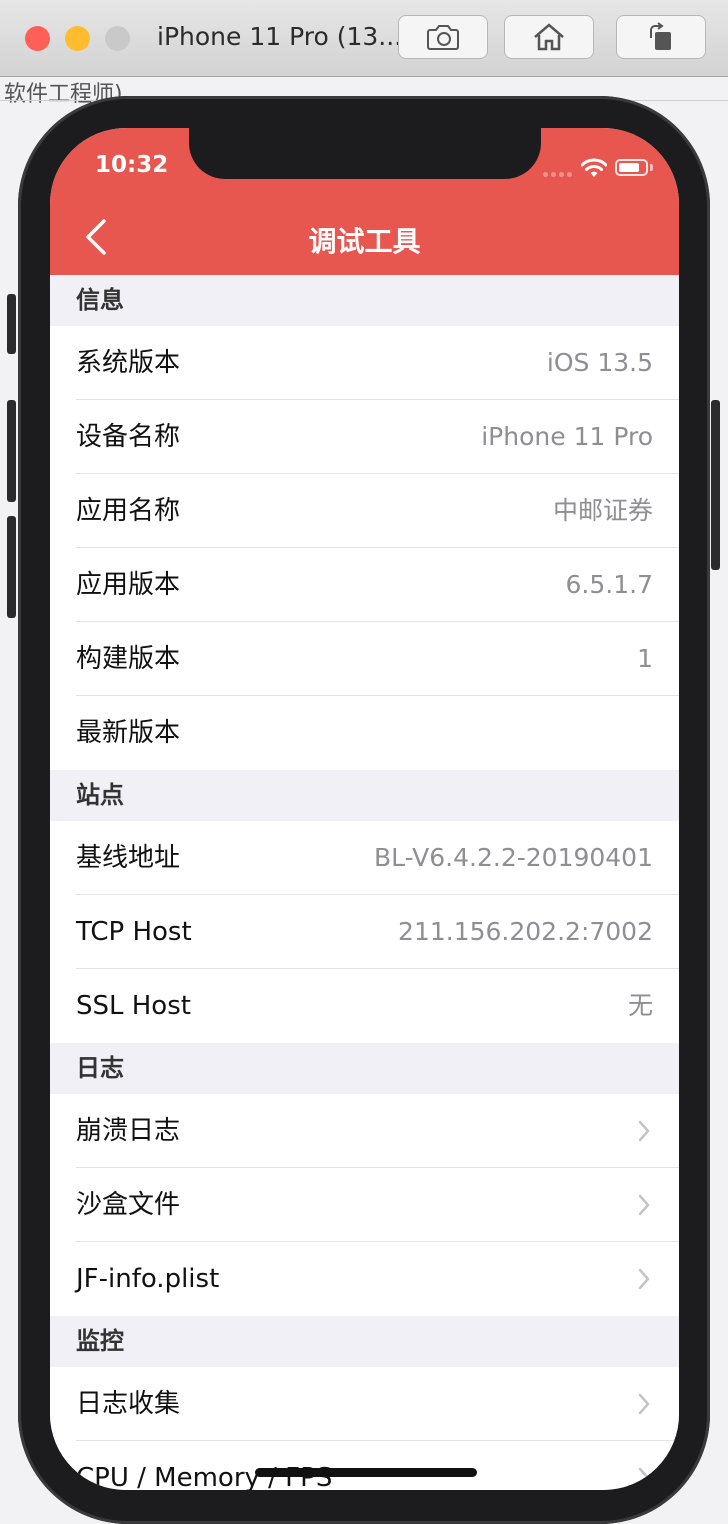  Describe the element at coordinates (364, 201) in the screenshot. I see `navigation-header: 10:32 调试工具` at that location.